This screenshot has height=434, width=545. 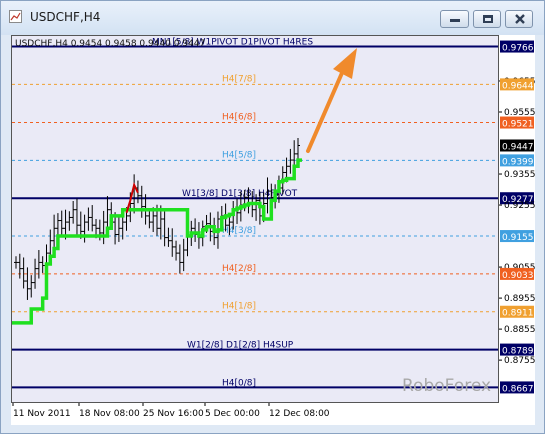 I want to click on close-button, so click(x=519, y=19).